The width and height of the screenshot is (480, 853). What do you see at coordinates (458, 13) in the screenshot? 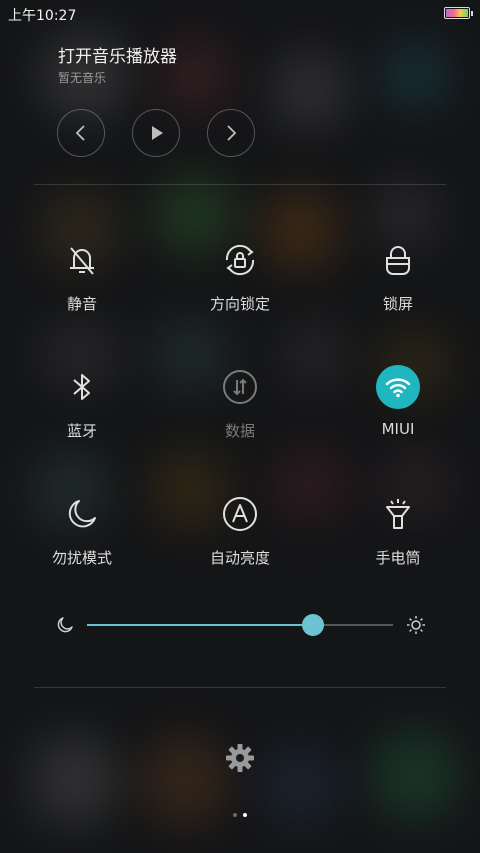
I see `battery-icon` at bounding box center [458, 13].